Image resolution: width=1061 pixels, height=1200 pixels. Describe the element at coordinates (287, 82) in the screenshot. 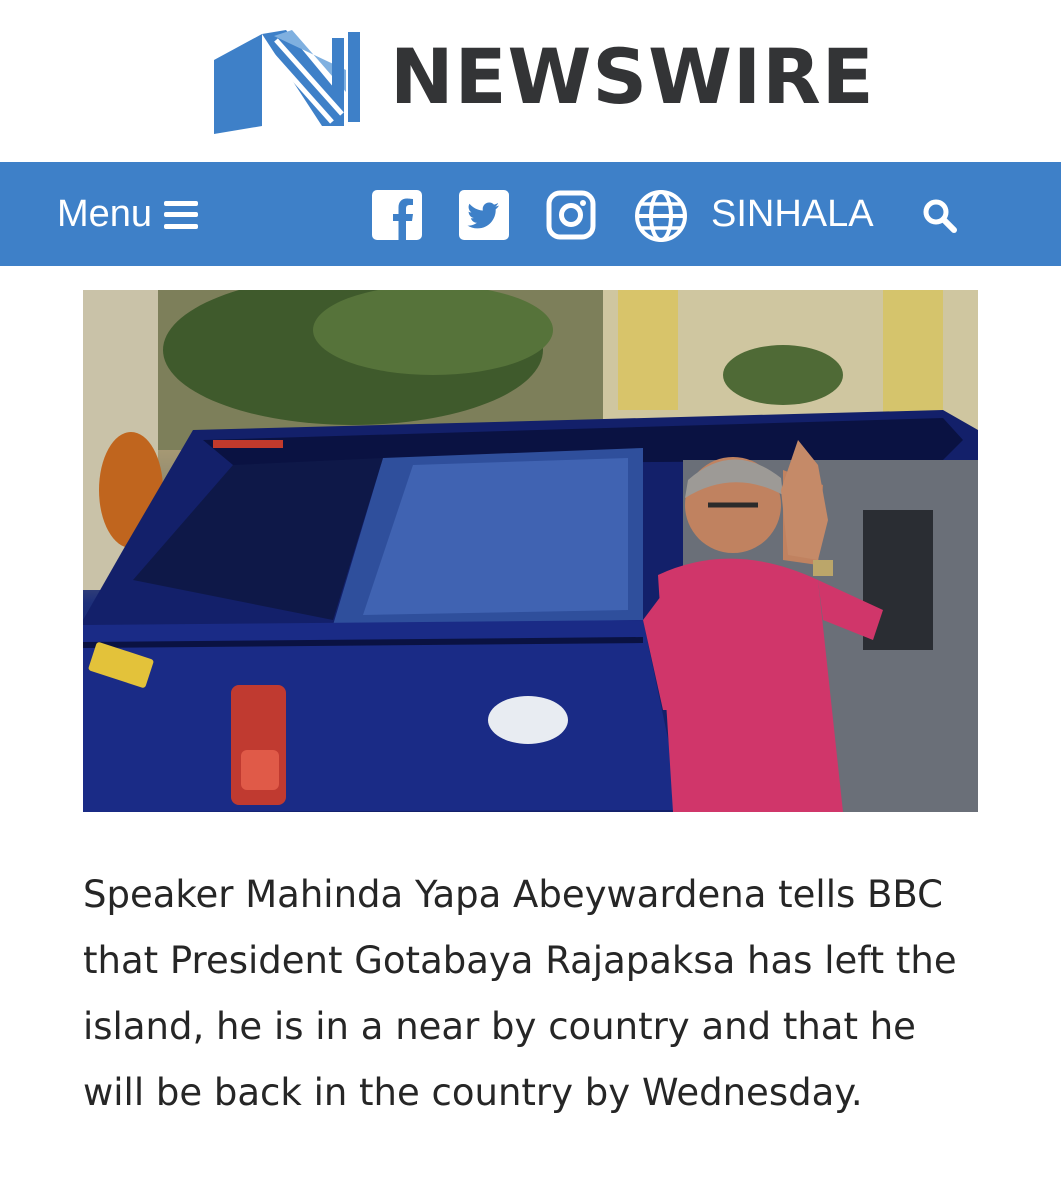

I see `newswire-n-logo-icon` at that location.